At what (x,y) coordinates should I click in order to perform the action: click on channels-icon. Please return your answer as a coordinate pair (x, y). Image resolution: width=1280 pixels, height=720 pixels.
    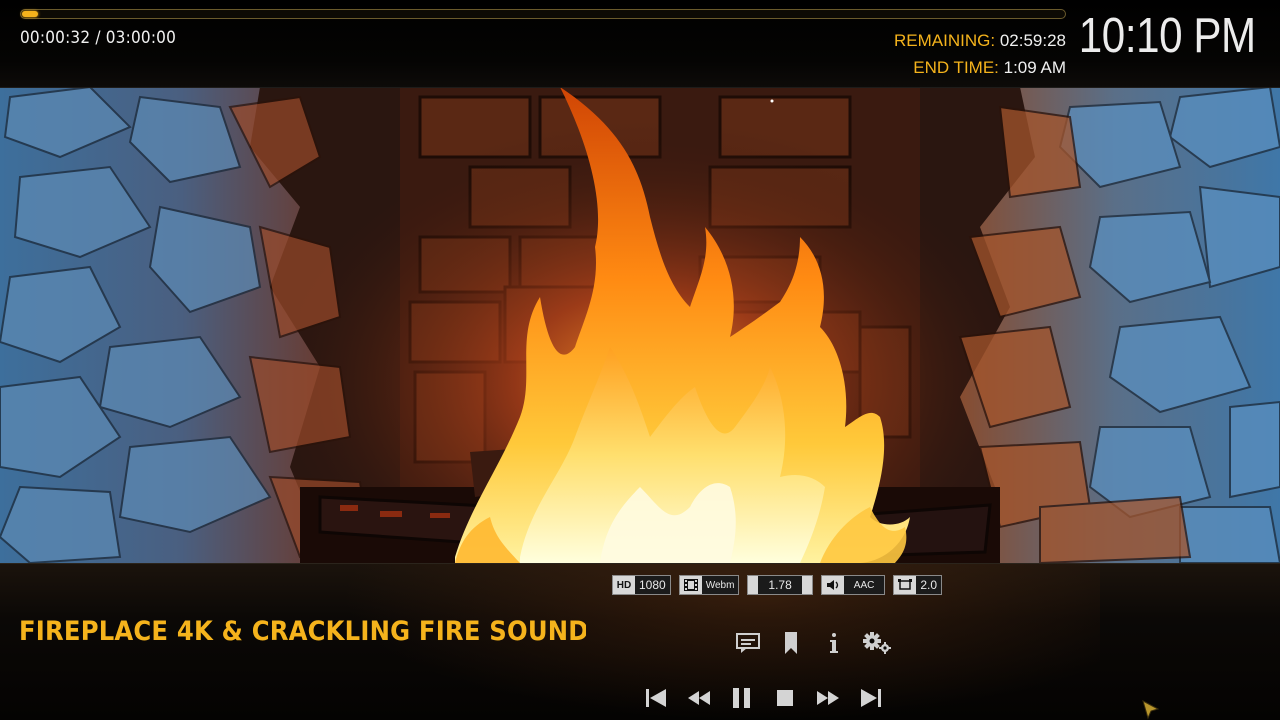
    Looking at the image, I should click on (905, 585).